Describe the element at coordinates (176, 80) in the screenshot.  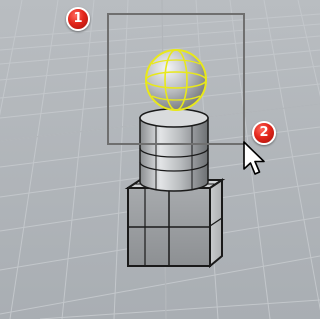
I see `sphere-object-selected` at that location.